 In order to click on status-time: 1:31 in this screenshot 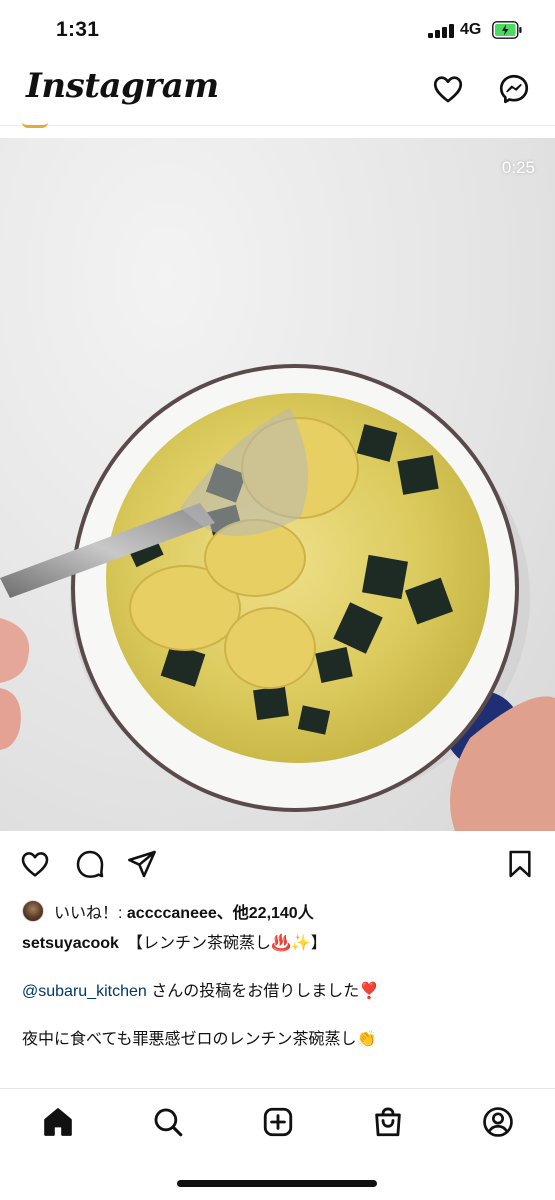, I will do `click(78, 29)`.